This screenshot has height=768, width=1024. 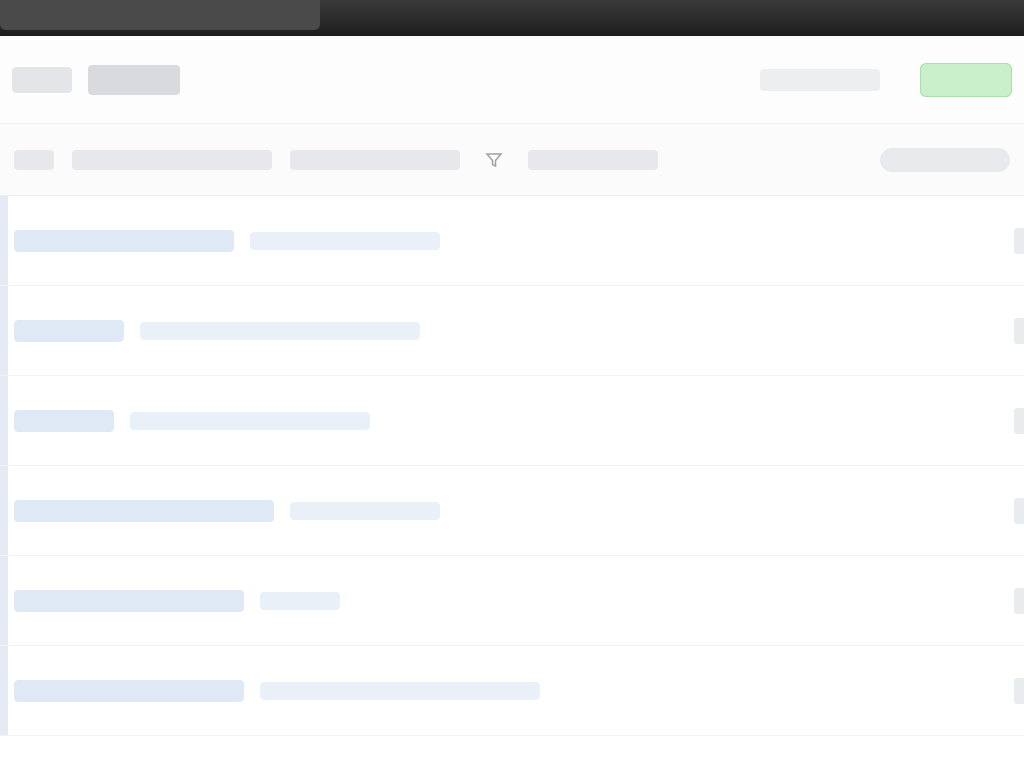 I want to click on logo-group, so click(x=96, y=79).